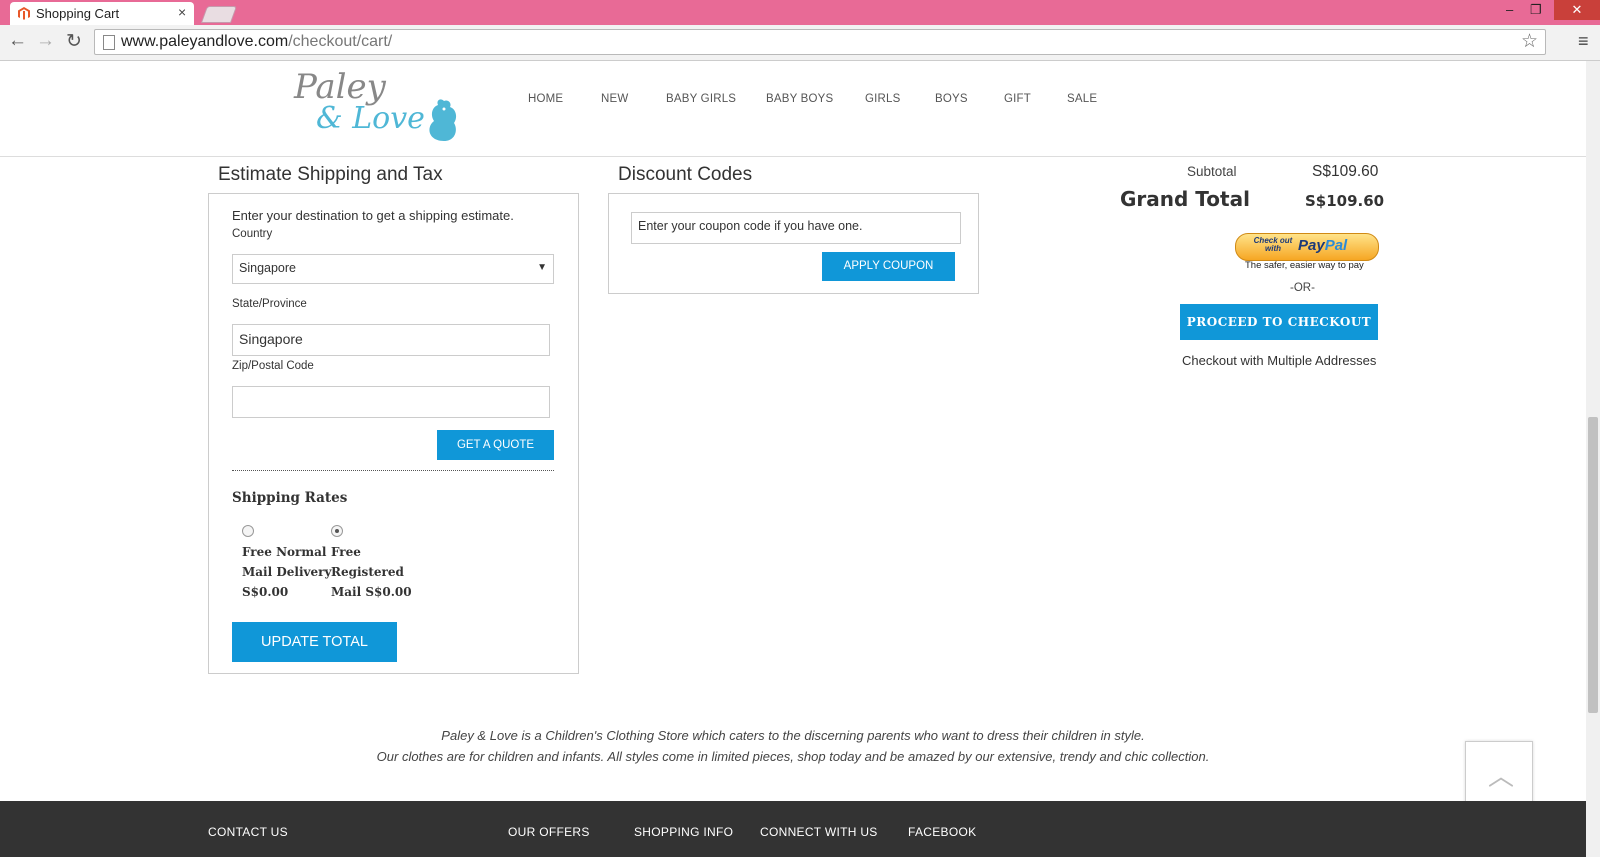  I want to click on multiple-addresses-link: Checkout with Multiple Addresses, so click(1279, 360).